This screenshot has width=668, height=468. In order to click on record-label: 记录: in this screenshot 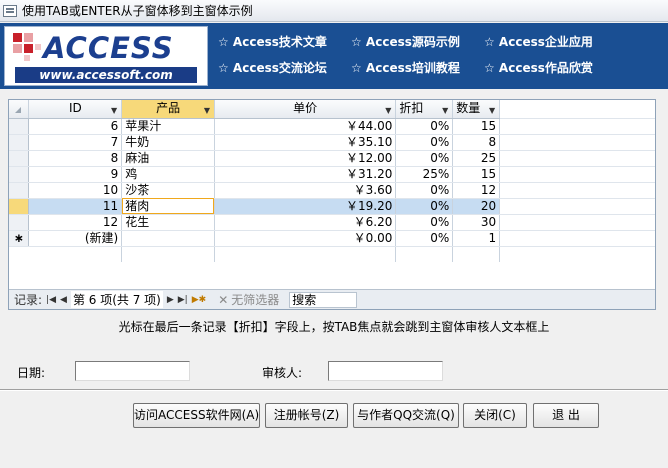, I will do `click(28, 300)`.